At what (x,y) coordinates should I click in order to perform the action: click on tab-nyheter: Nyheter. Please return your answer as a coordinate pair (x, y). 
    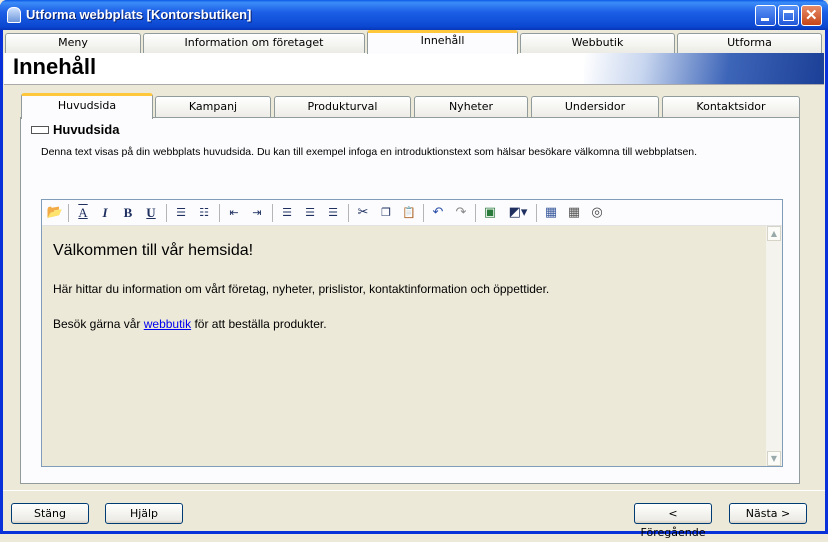
    Looking at the image, I should click on (471, 107).